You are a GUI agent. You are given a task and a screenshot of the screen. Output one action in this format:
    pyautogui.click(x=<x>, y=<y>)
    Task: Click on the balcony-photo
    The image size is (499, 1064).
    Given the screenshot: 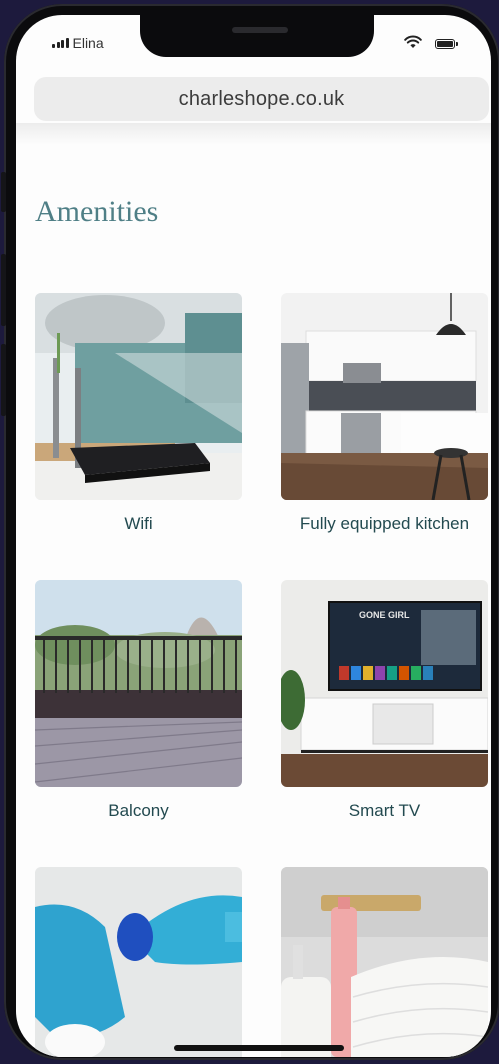 What is the action you would take?
    pyautogui.click(x=138, y=683)
    